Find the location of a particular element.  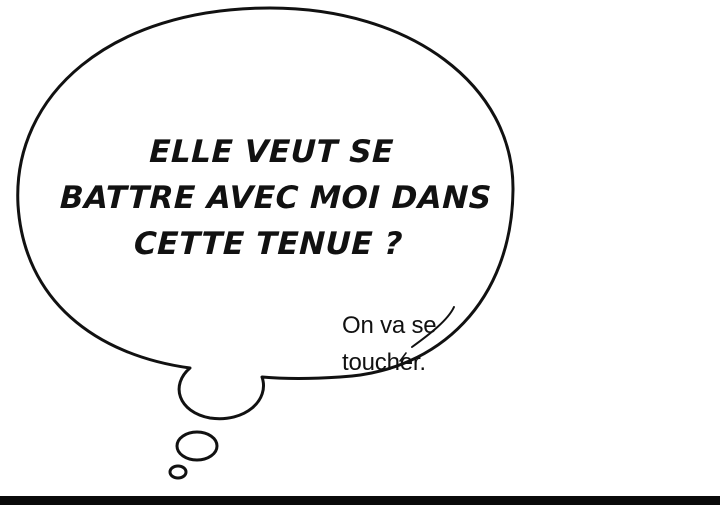

thought-trail-bubble-large is located at coordinates (197, 446).